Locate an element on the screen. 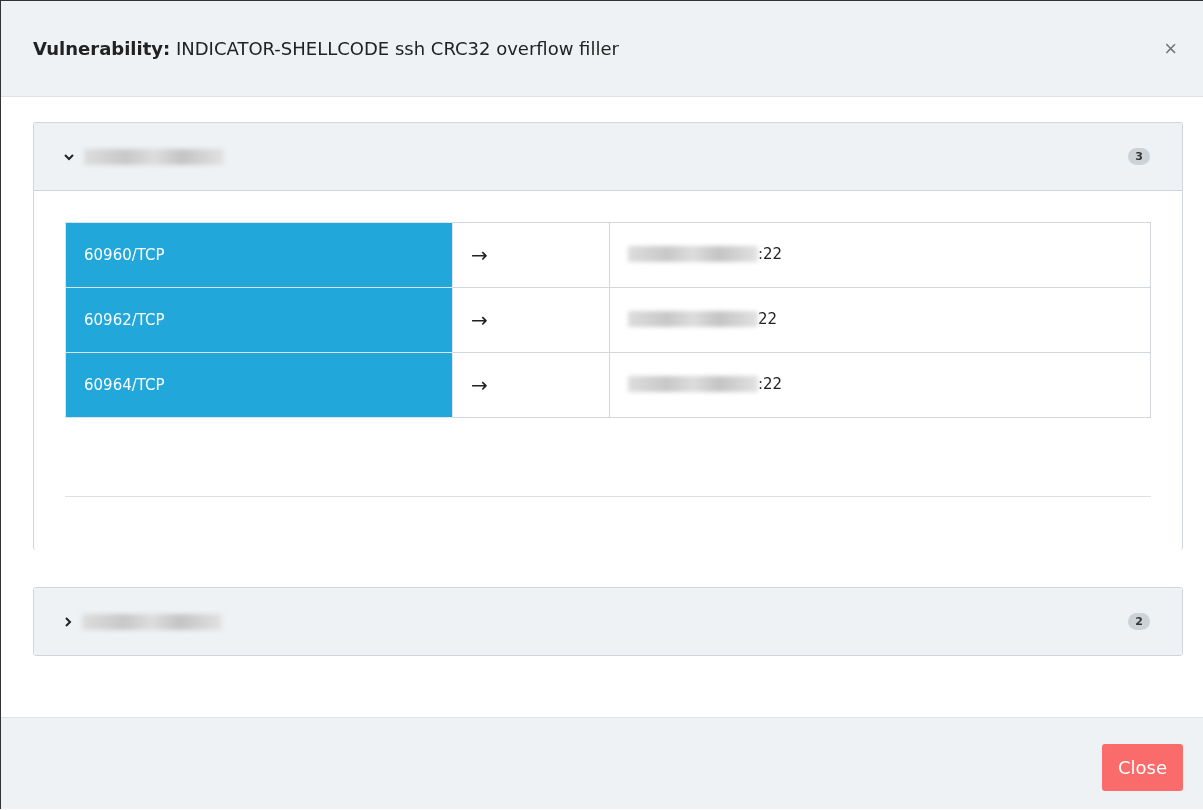 The height and width of the screenshot is (810, 1203). panel-header: 3 is located at coordinates (608, 157).